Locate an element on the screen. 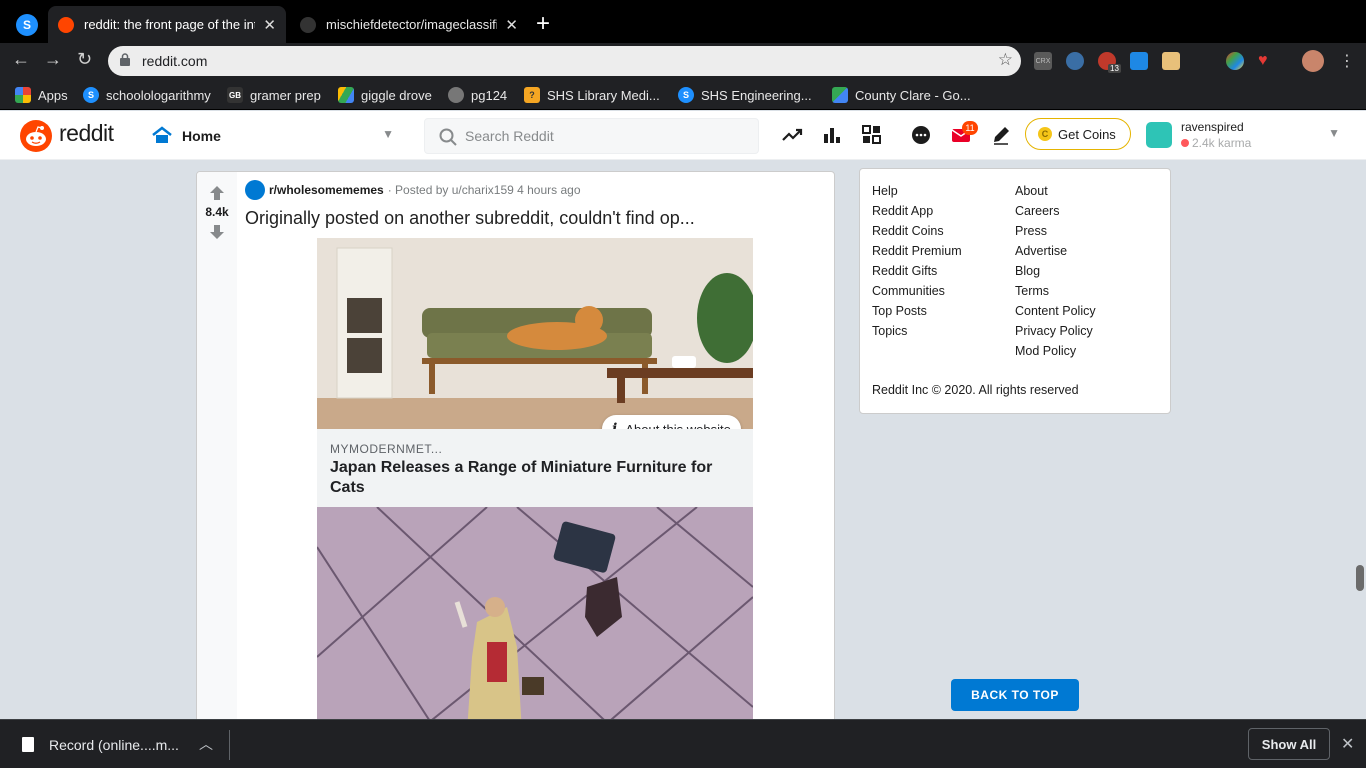 Image resolution: width=1366 pixels, height=768 pixels. subreddit-icon is located at coordinates (255, 190).